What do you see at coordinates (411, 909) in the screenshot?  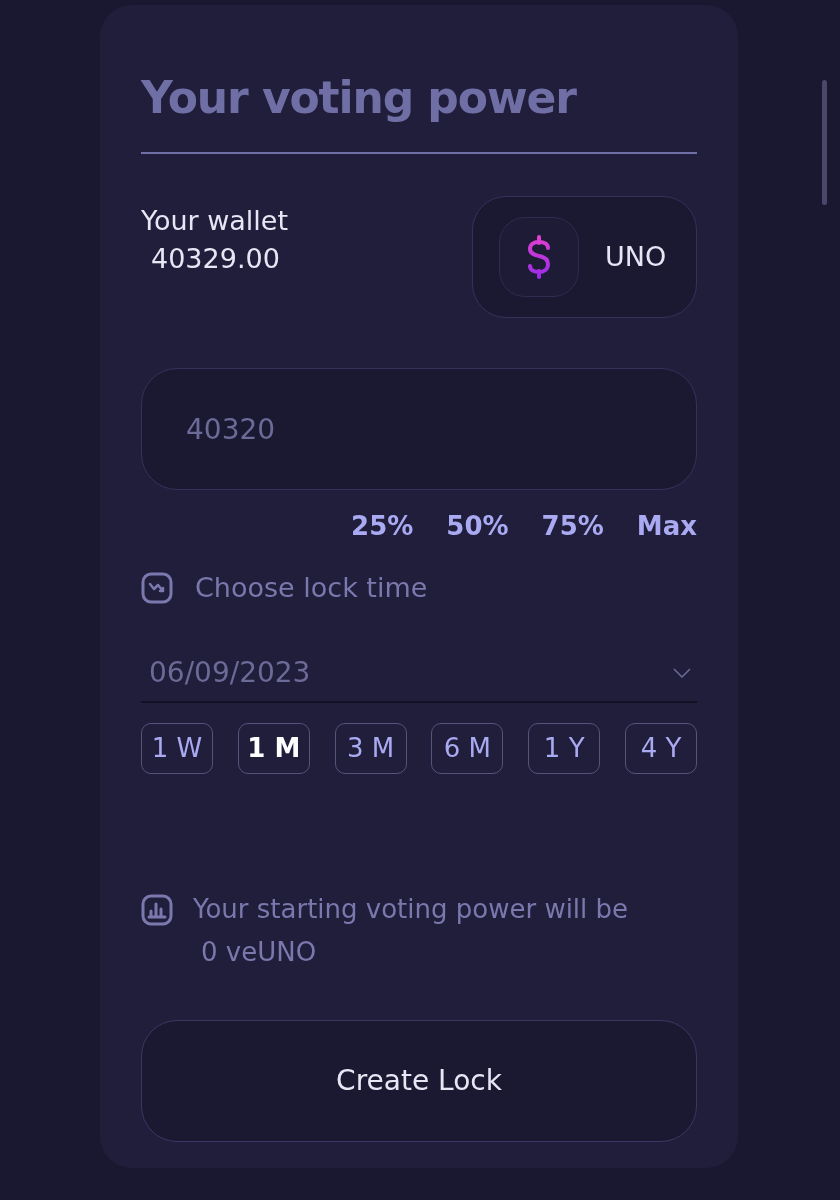 I see `voting-power-text: Your starting voting power will be` at bounding box center [411, 909].